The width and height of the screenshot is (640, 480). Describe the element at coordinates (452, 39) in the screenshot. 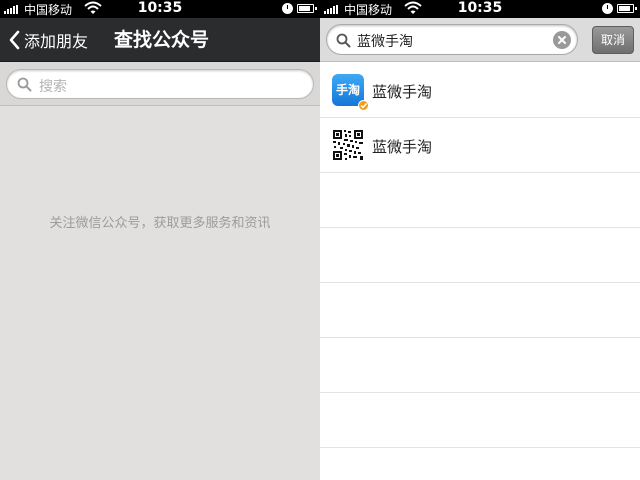

I see `search-input: 蓝微手淘` at that location.